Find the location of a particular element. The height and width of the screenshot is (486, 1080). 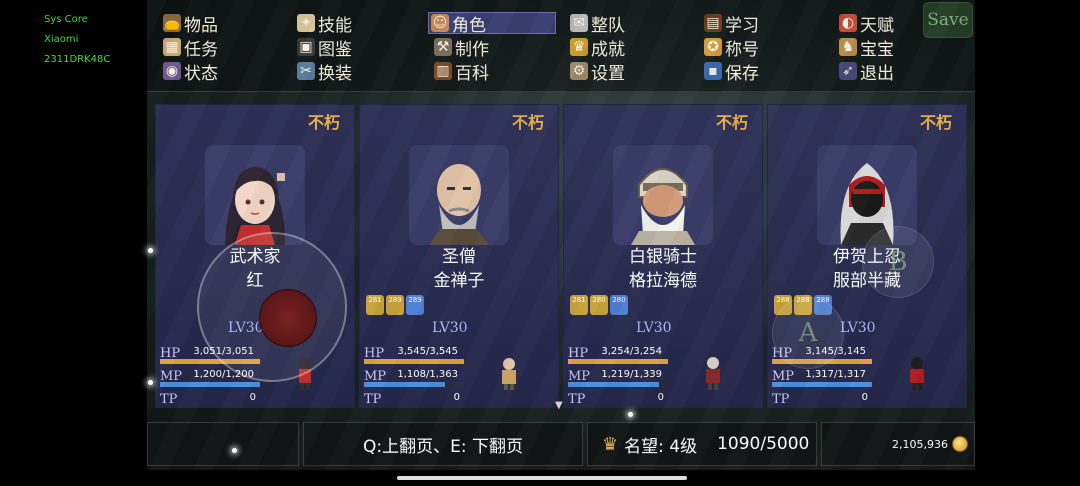

menu-item-outfit: ✂ 换装 is located at coordinates (324, 72).